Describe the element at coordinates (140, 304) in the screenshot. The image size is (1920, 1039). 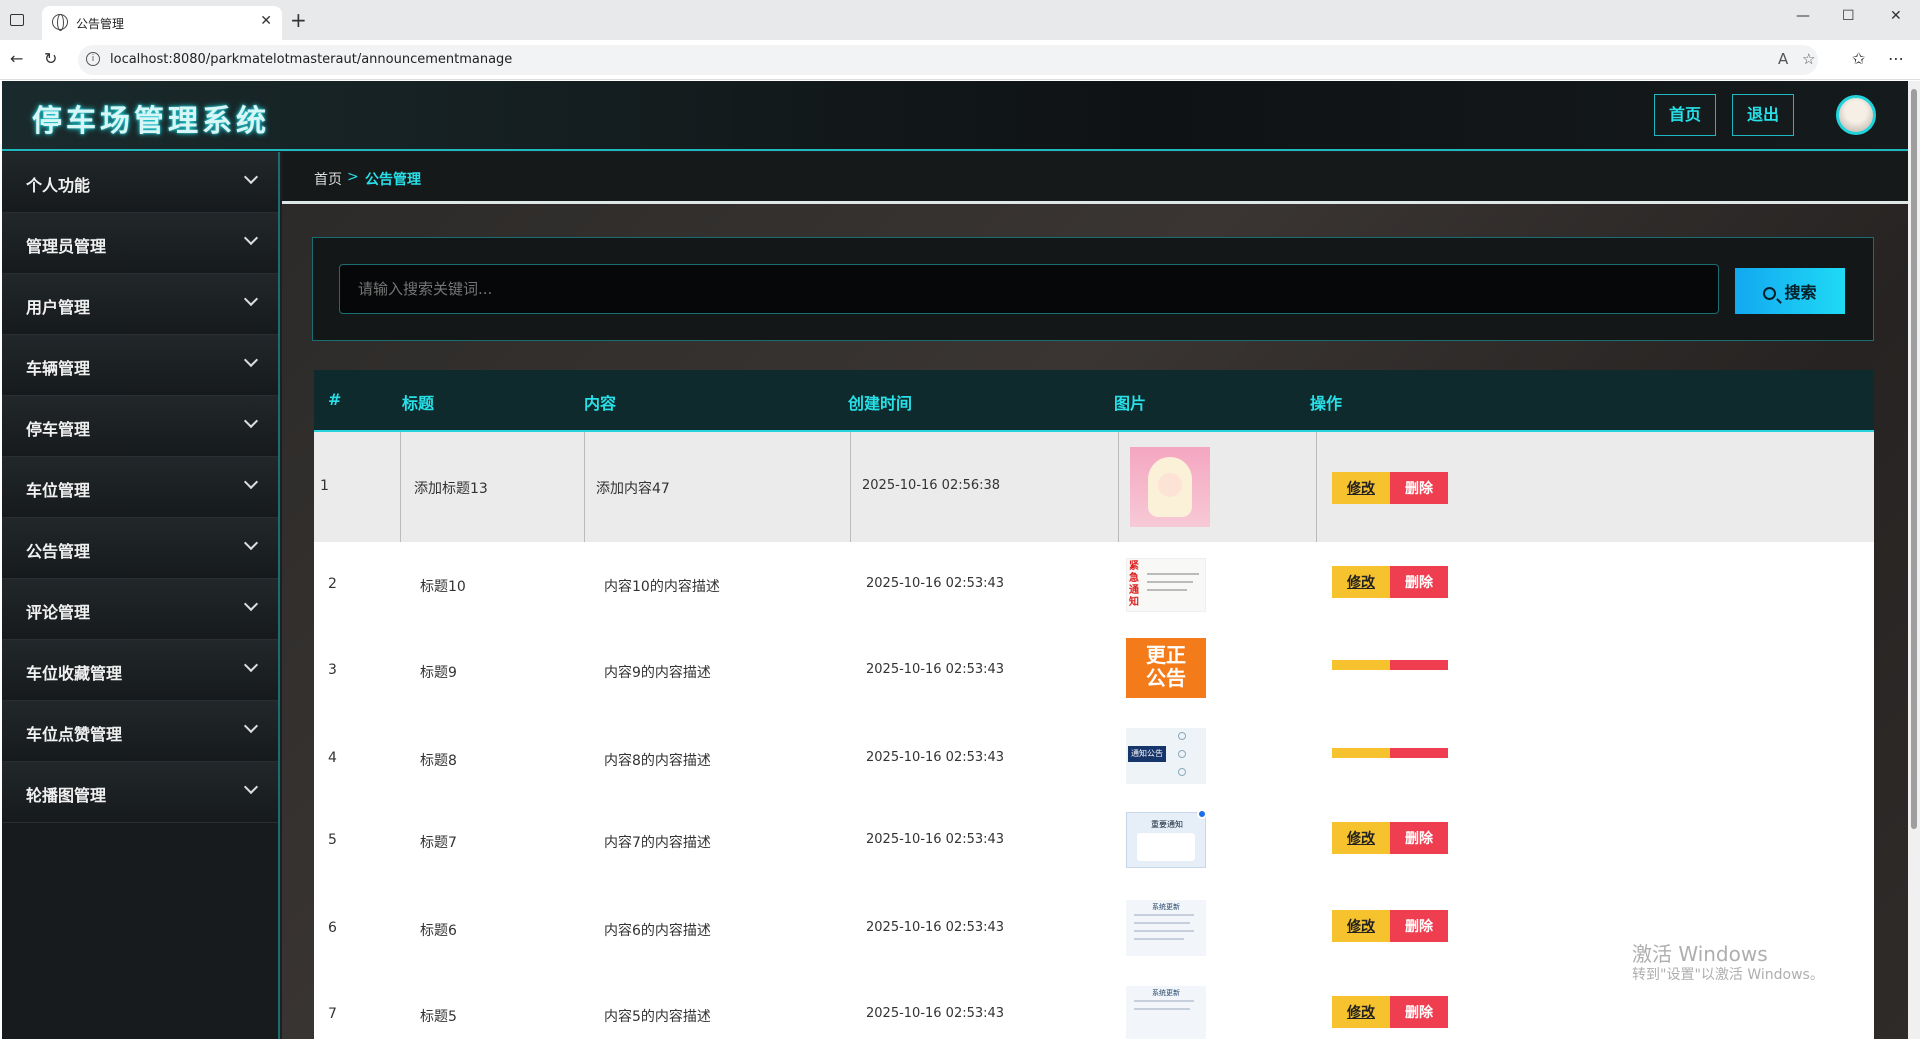
I see `sidebar-item-users: 用户管理` at that location.